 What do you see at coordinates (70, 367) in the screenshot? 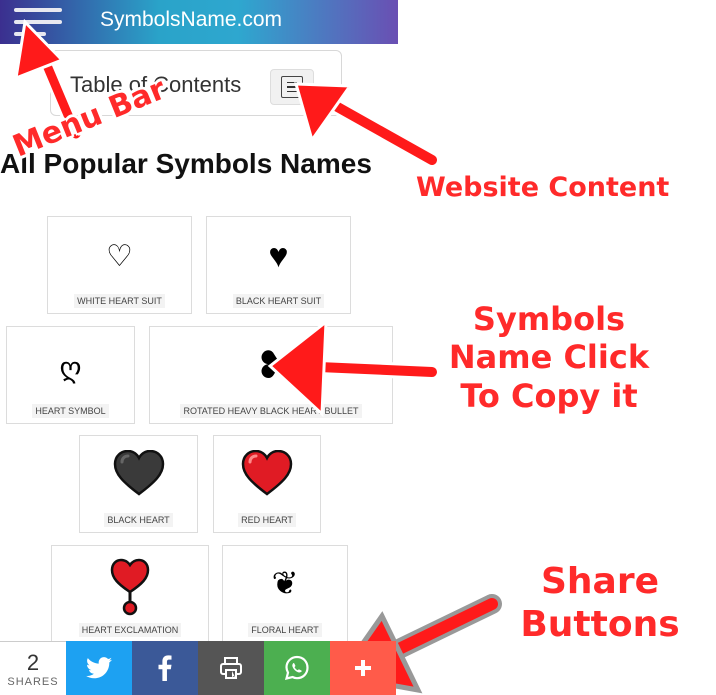
I see `heart-symbol-glyph: ღ` at bounding box center [70, 367].